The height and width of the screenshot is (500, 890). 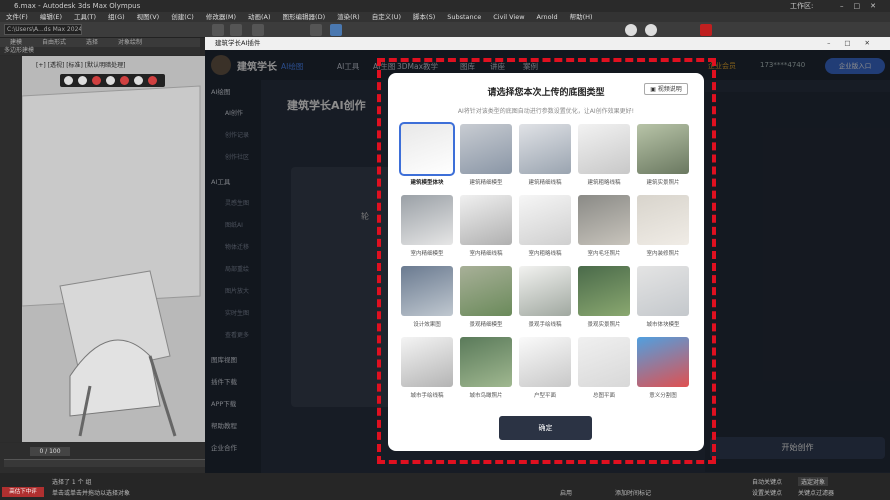 I want to click on type-option-card: 建筑精细模型, so click(x=486, y=155).